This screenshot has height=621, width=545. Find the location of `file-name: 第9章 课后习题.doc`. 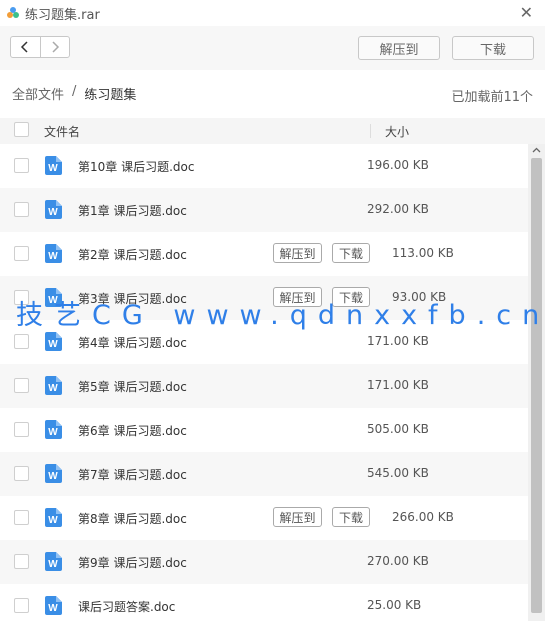

file-name: 第9章 课后习题.doc is located at coordinates (132, 563).